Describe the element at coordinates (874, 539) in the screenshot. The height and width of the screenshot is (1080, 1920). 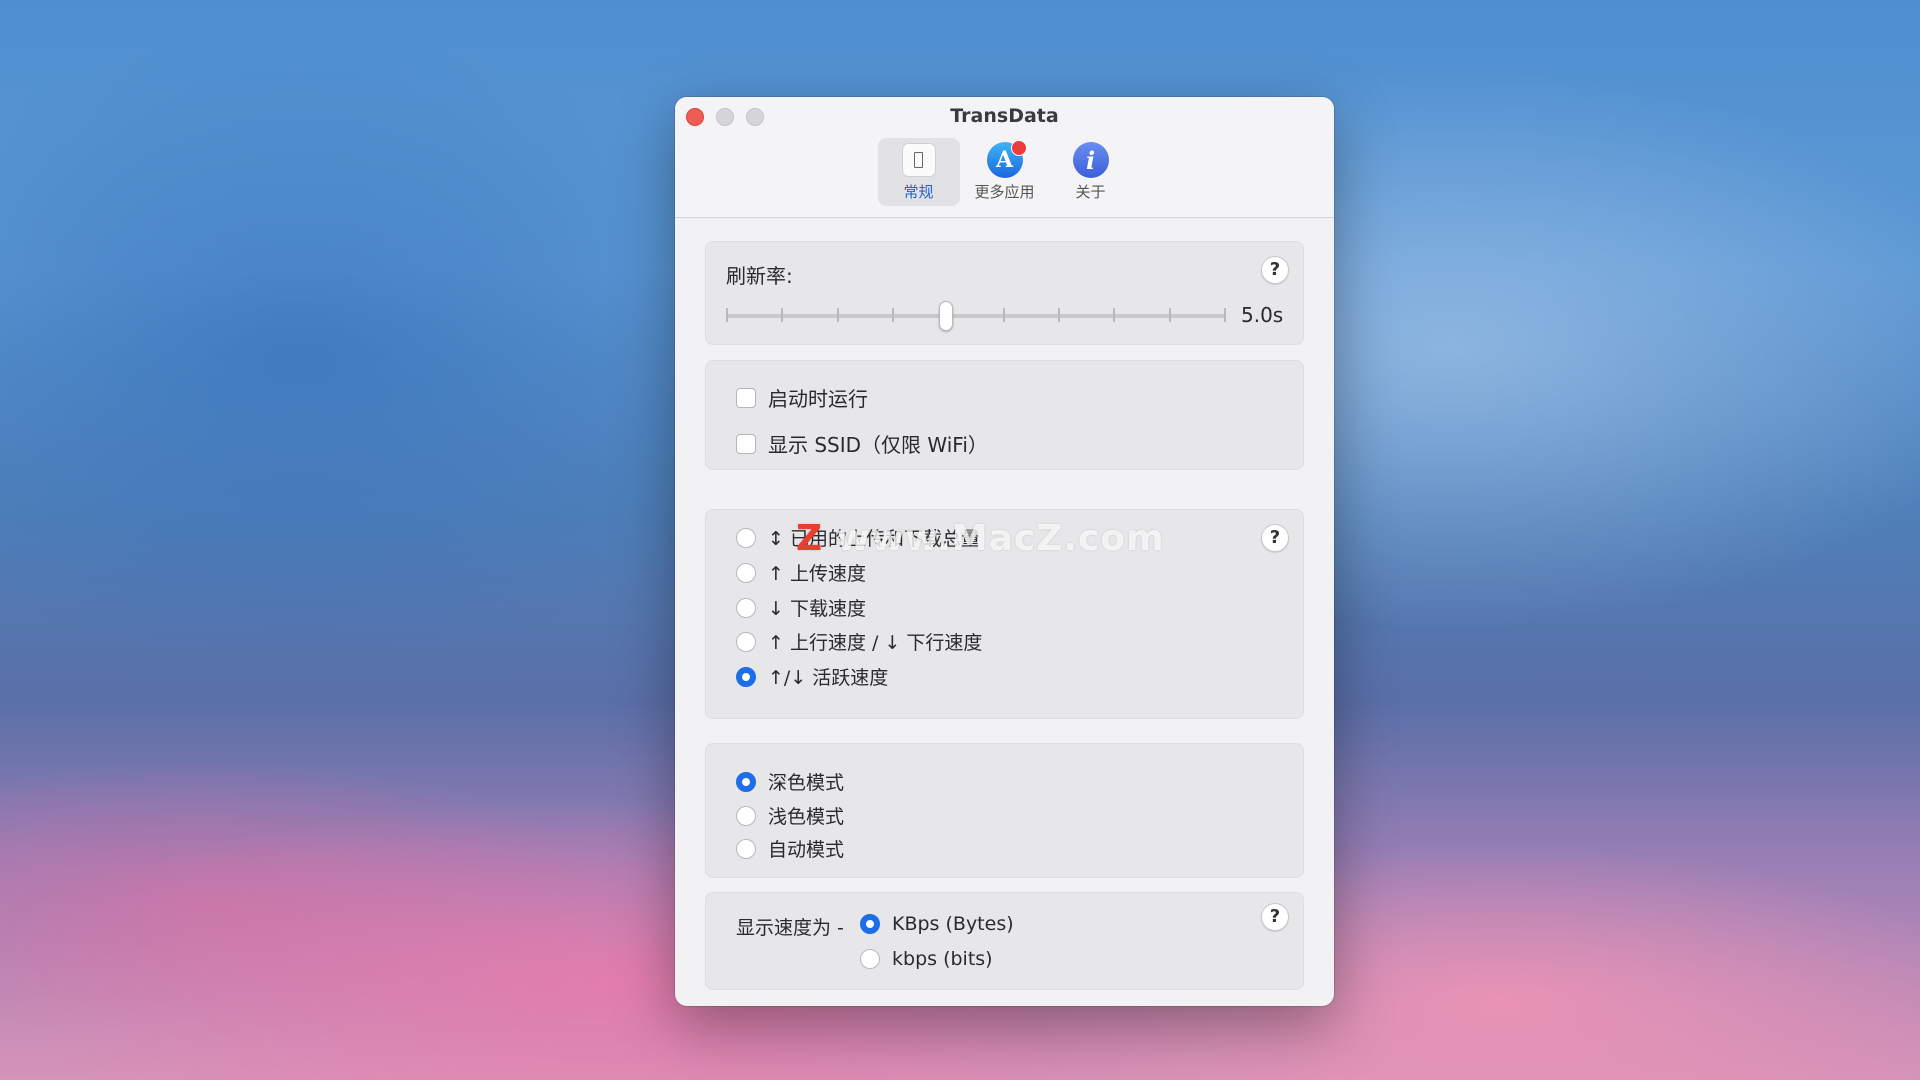
I see `display-mode-option-label: ↕ 已用的上传和下载总量` at that location.